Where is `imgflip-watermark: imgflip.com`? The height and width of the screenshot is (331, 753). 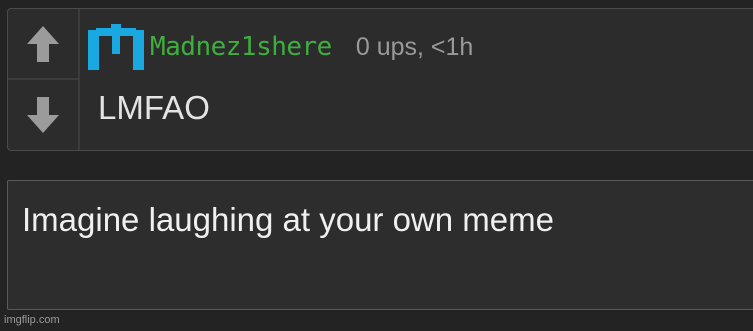
imgflip-watermark: imgflip.com is located at coordinates (32, 320).